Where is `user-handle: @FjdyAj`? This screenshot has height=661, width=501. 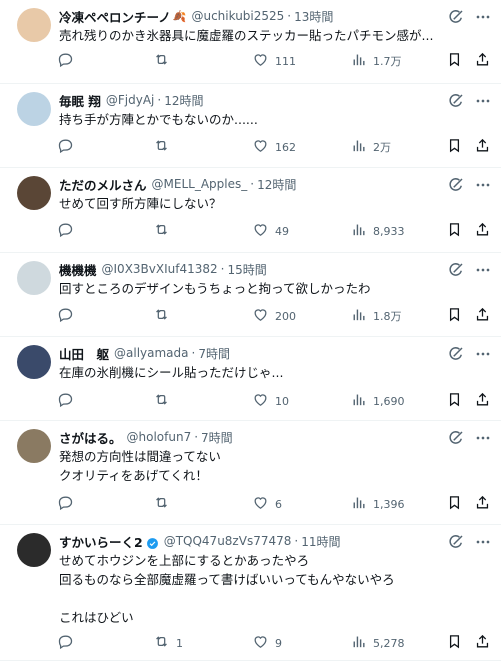
user-handle: @FjdyAj is located at coordinates (130, 100).